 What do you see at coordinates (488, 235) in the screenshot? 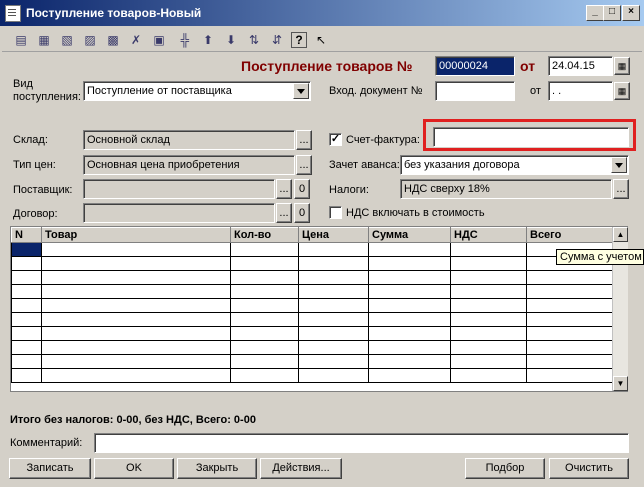
I see `col-nds: НДС` at bounding box center [488, 235].